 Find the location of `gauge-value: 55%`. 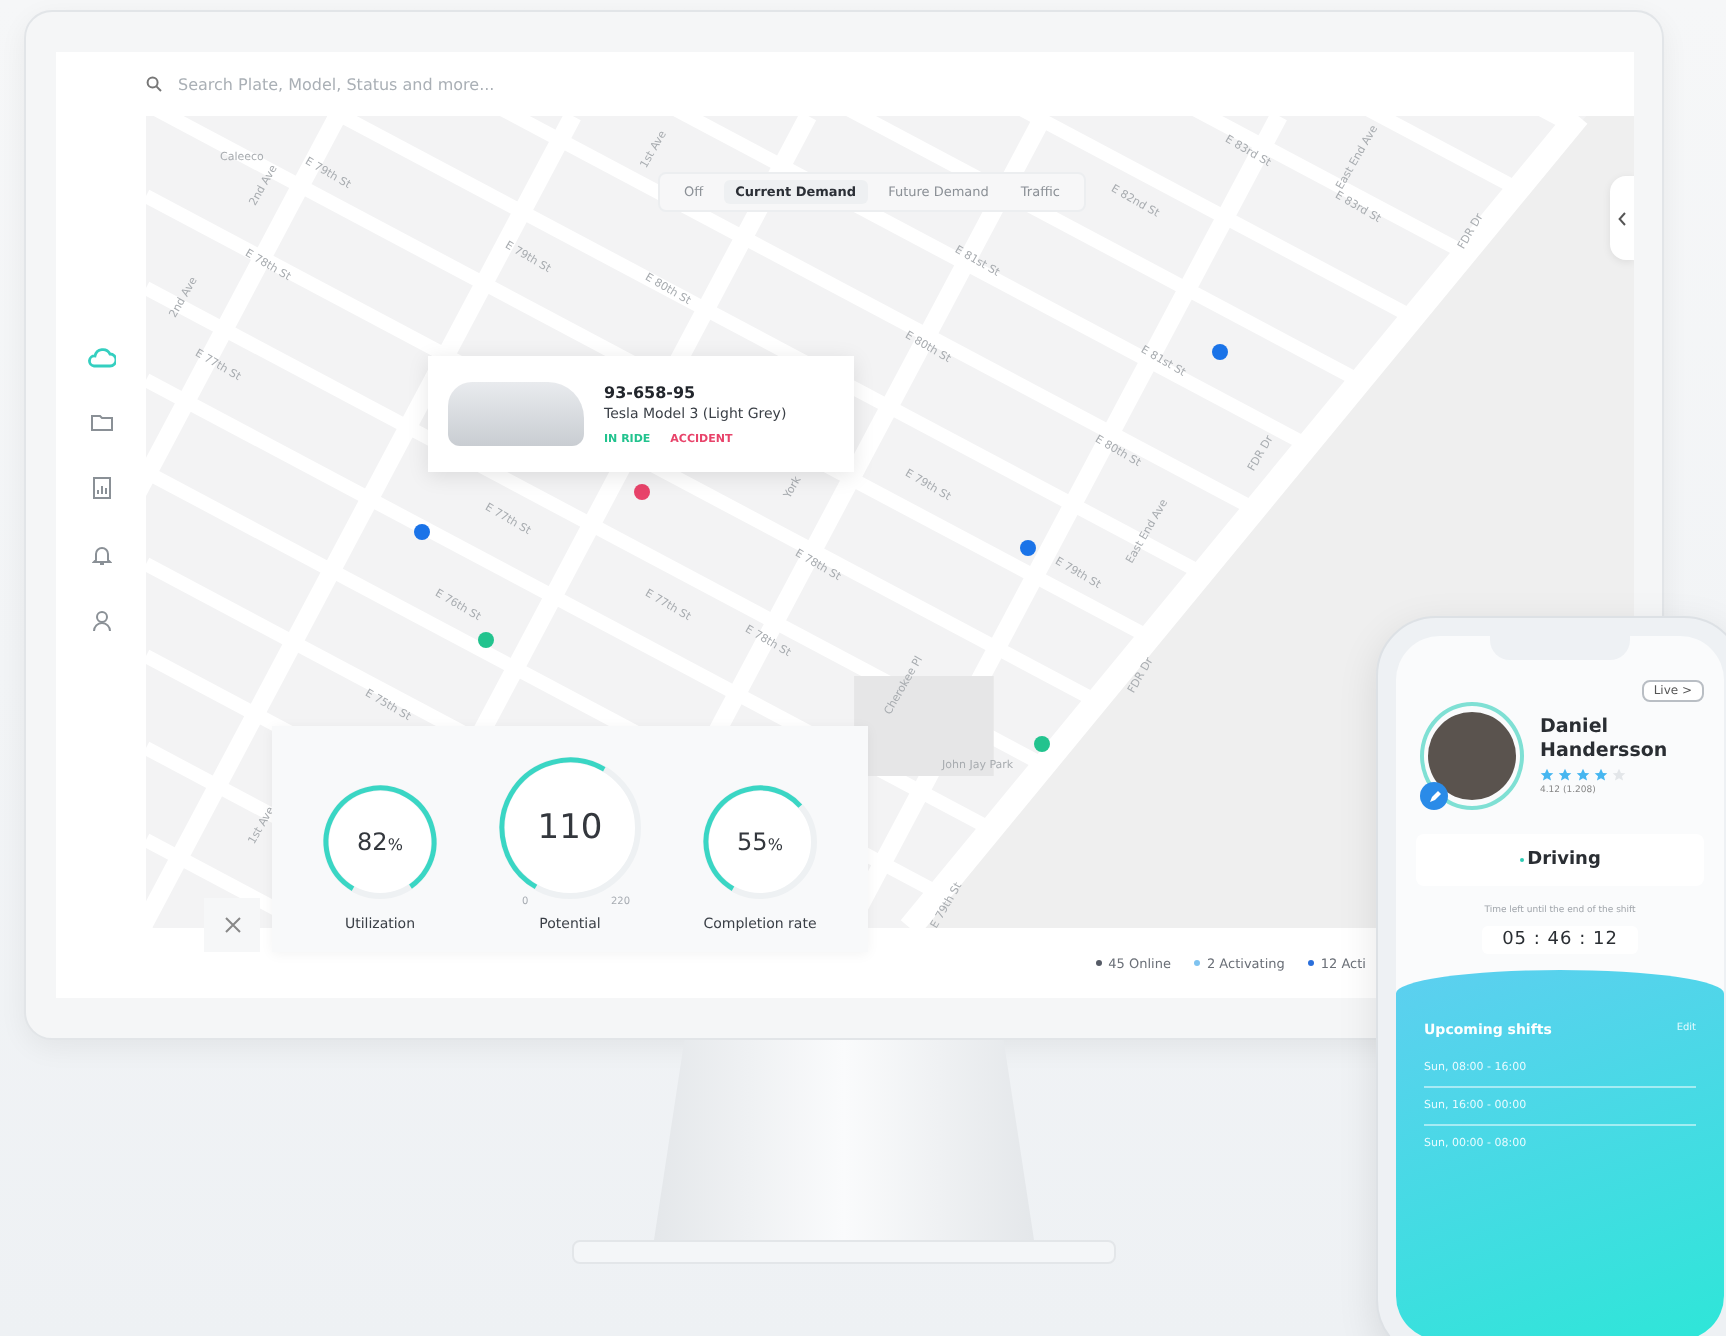

gauge-value: 55% is located at coordinates (760, 842).